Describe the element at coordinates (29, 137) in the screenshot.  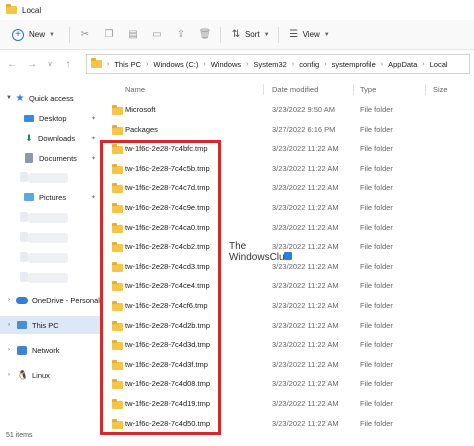
I see `download-icon: ⬇` at that location.